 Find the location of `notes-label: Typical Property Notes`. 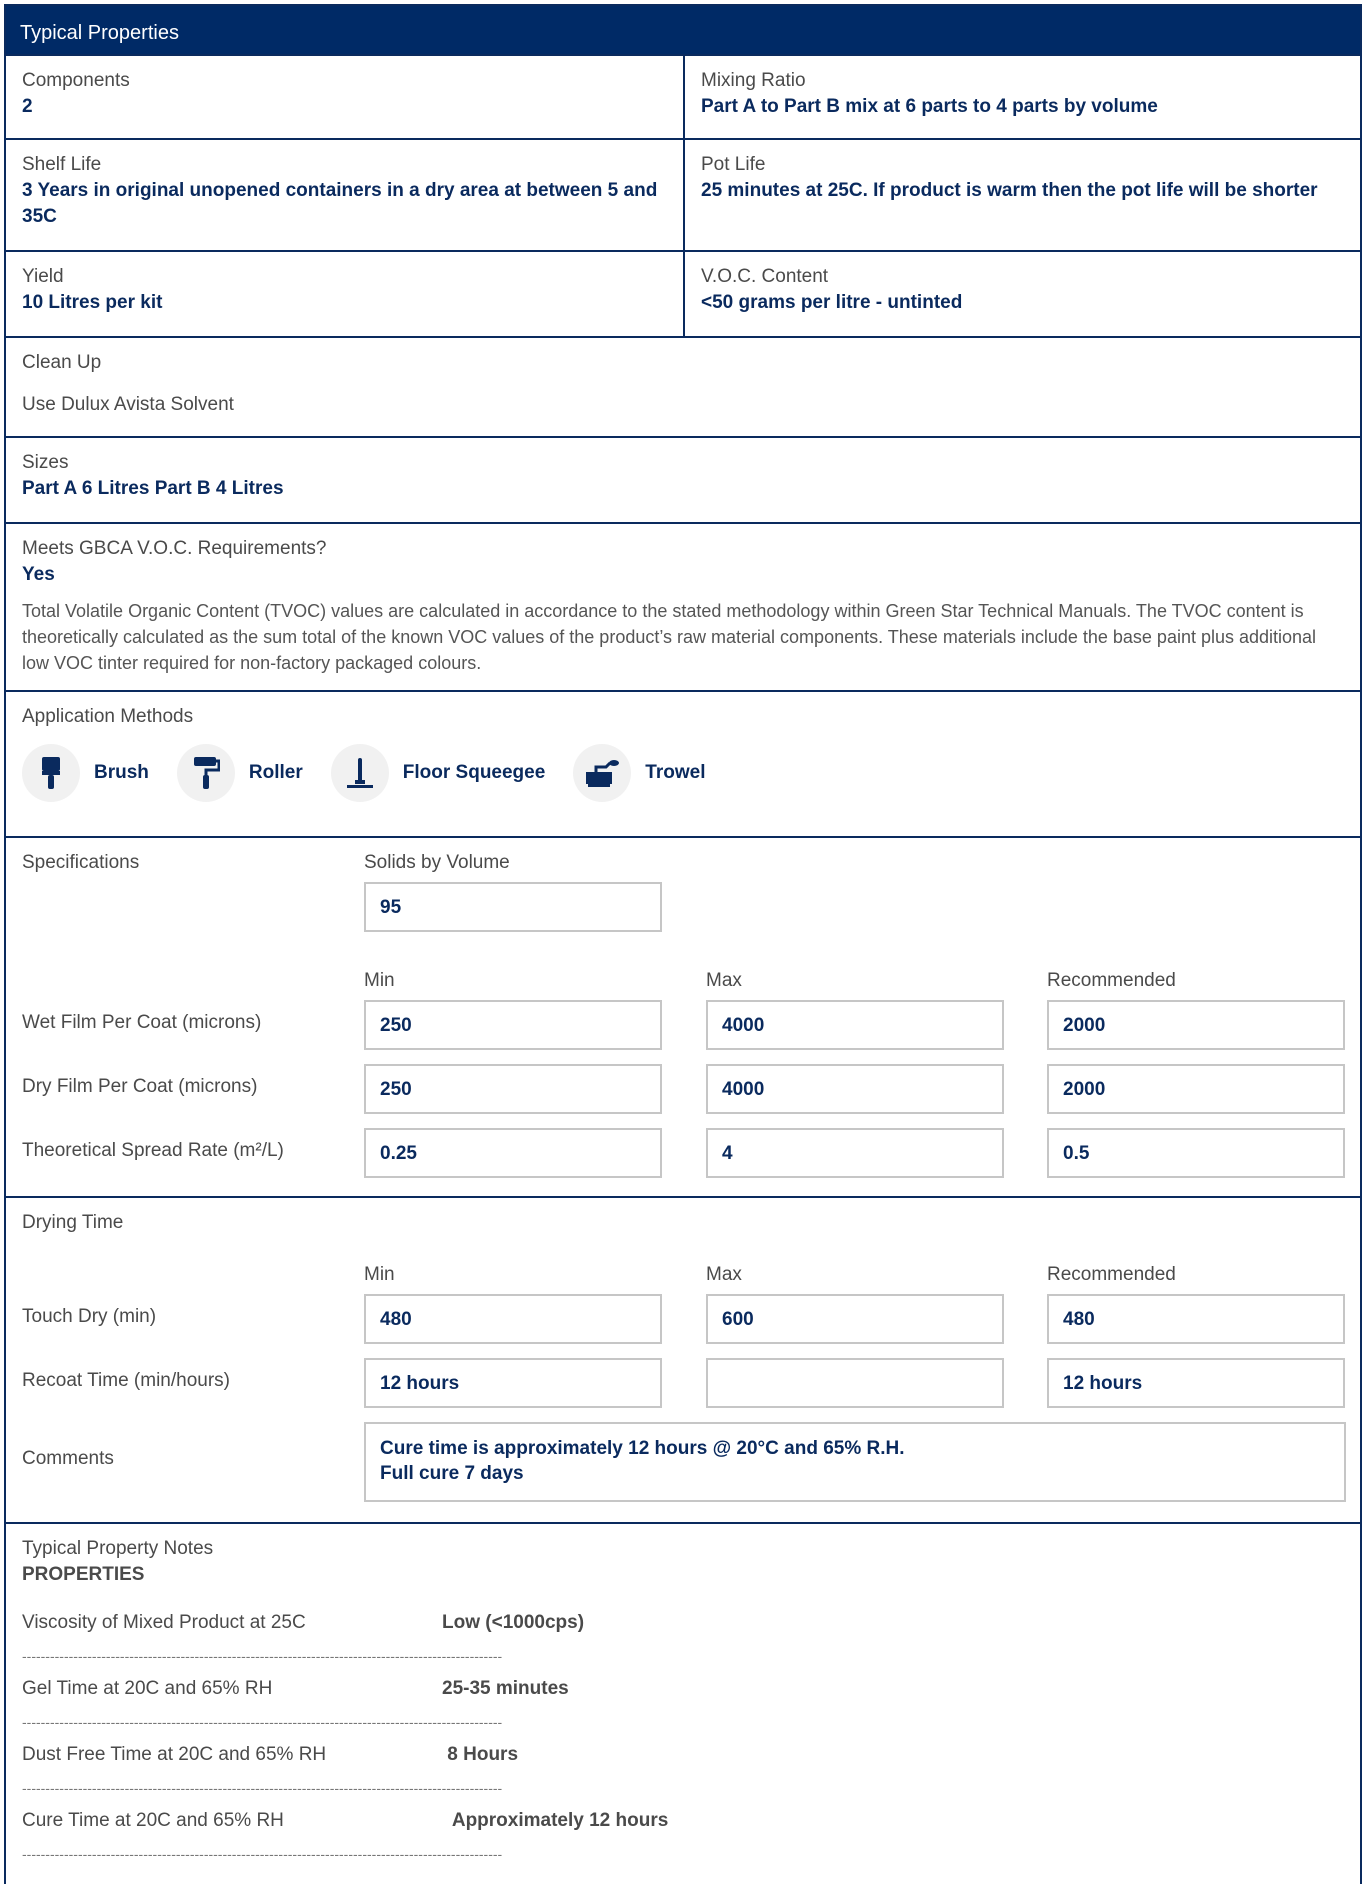

notes-label: Typical Property Notes is located at coordinates (118, 1548).